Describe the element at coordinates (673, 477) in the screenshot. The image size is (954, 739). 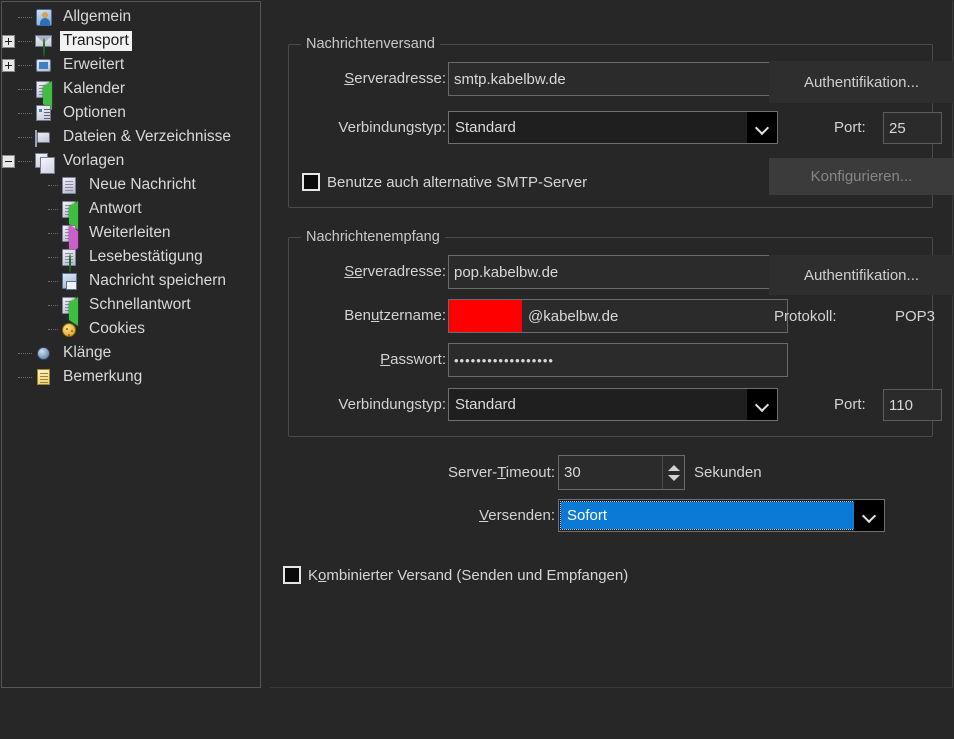
I see `stepper-down-icon` at that location.